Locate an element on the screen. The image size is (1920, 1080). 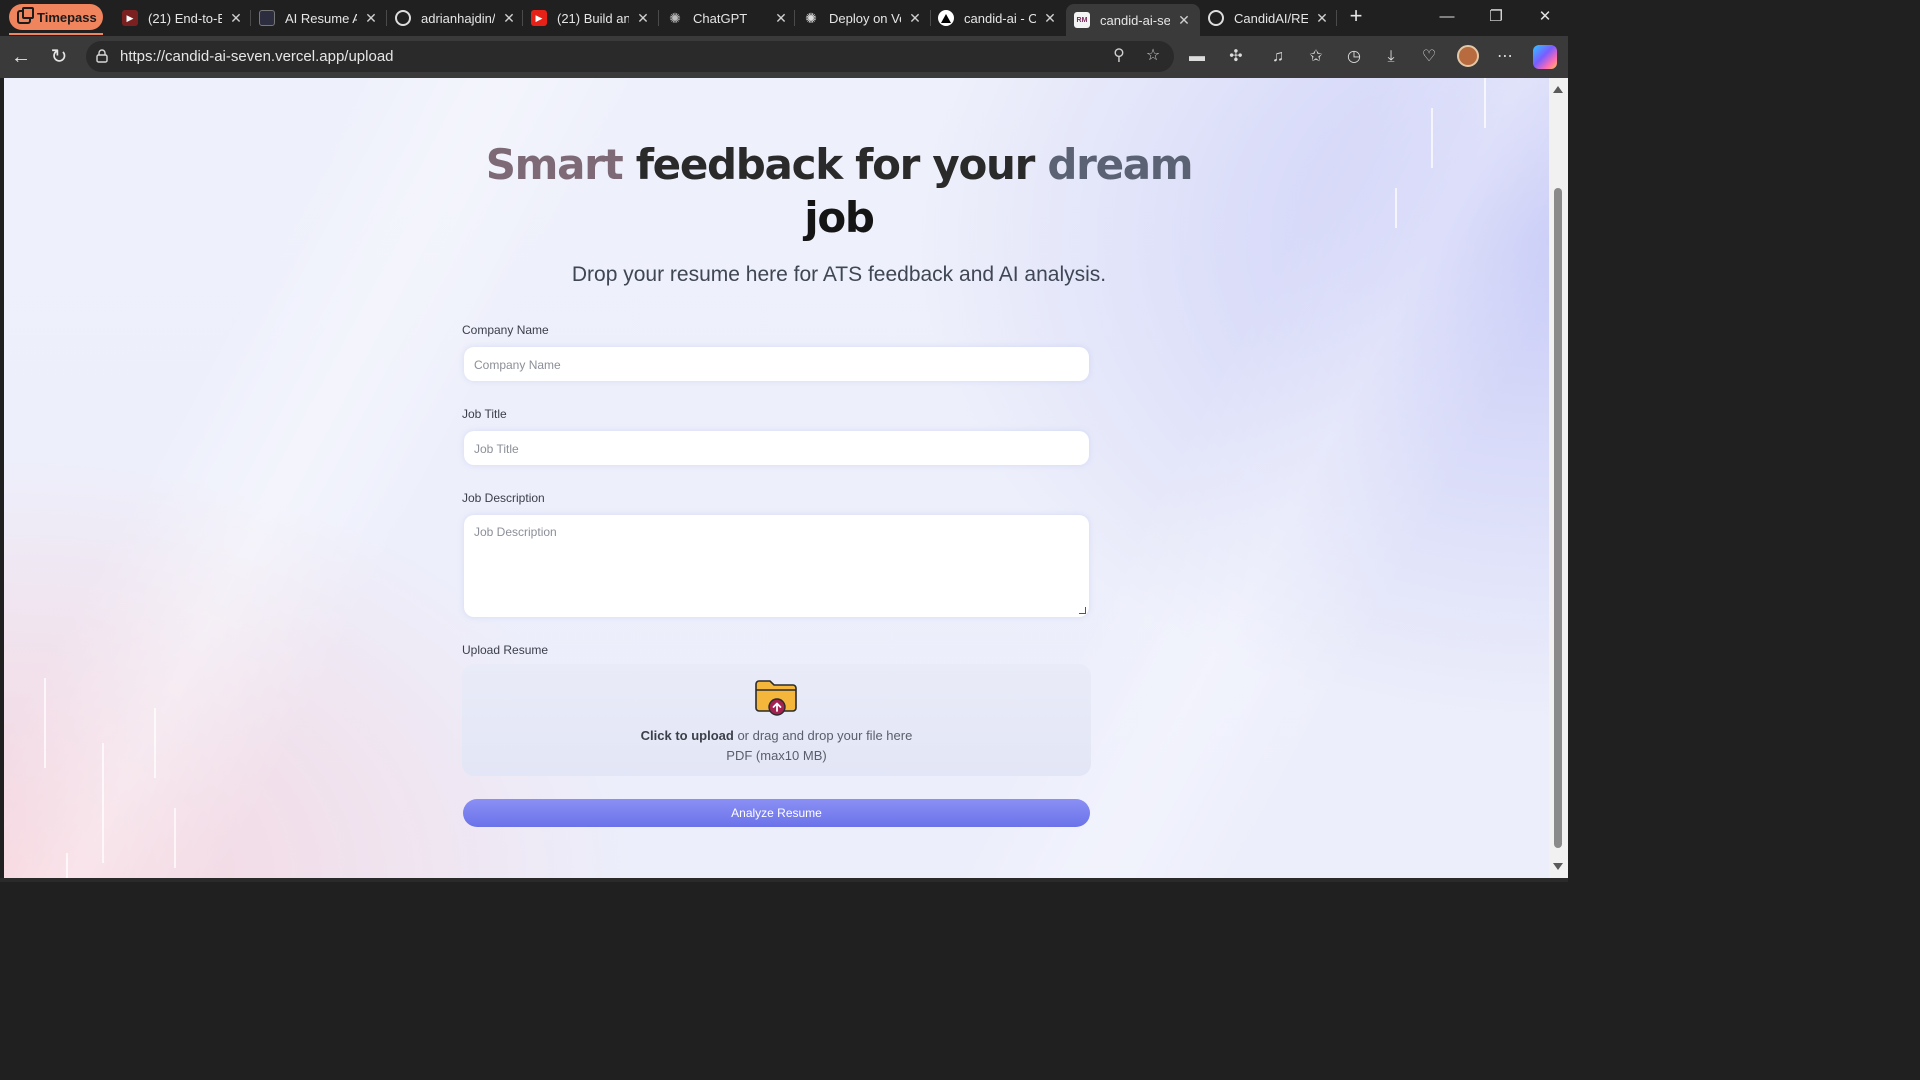
downloads-icon: ⤓ is located at coordinates (1391, 57).